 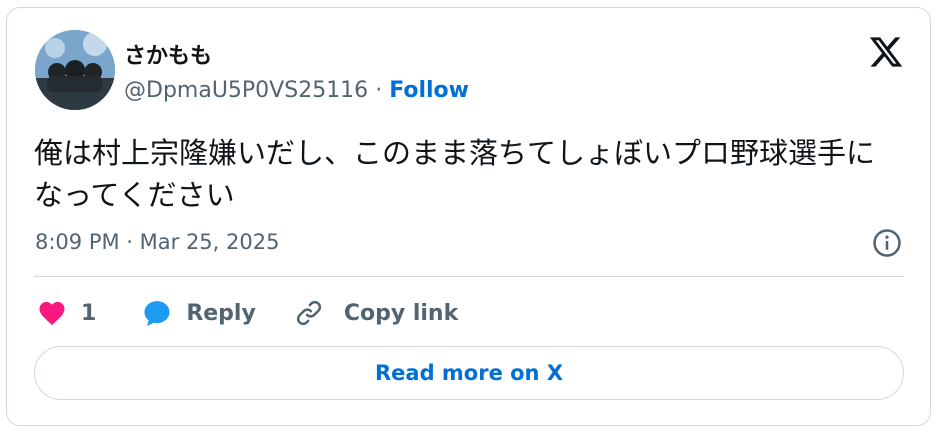 What do you see at coordinates (469, 276) in the screenshot?
I see `divider` at bounding box center [469, 276].